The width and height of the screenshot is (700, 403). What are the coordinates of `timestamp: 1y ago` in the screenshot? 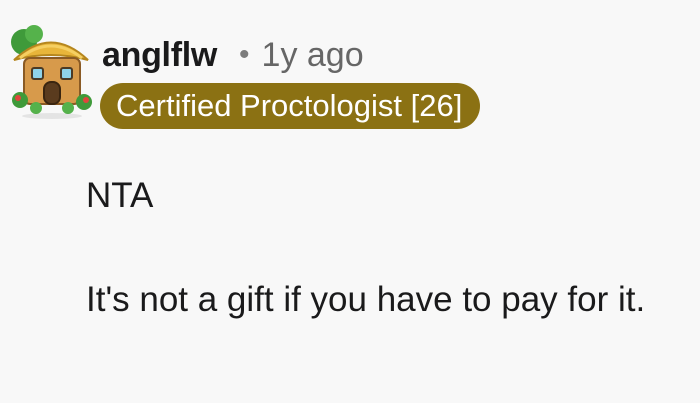 It's located at (313, 55).